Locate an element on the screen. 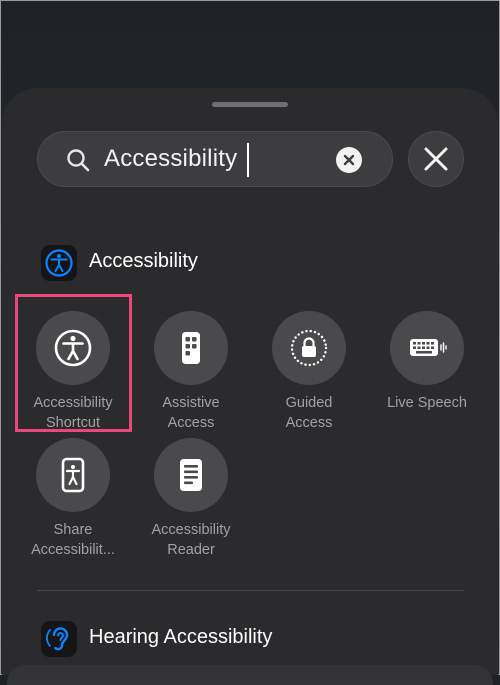 This screenshot has height=685, width=500. guided-access-icon is located at coordinates (309, 348).